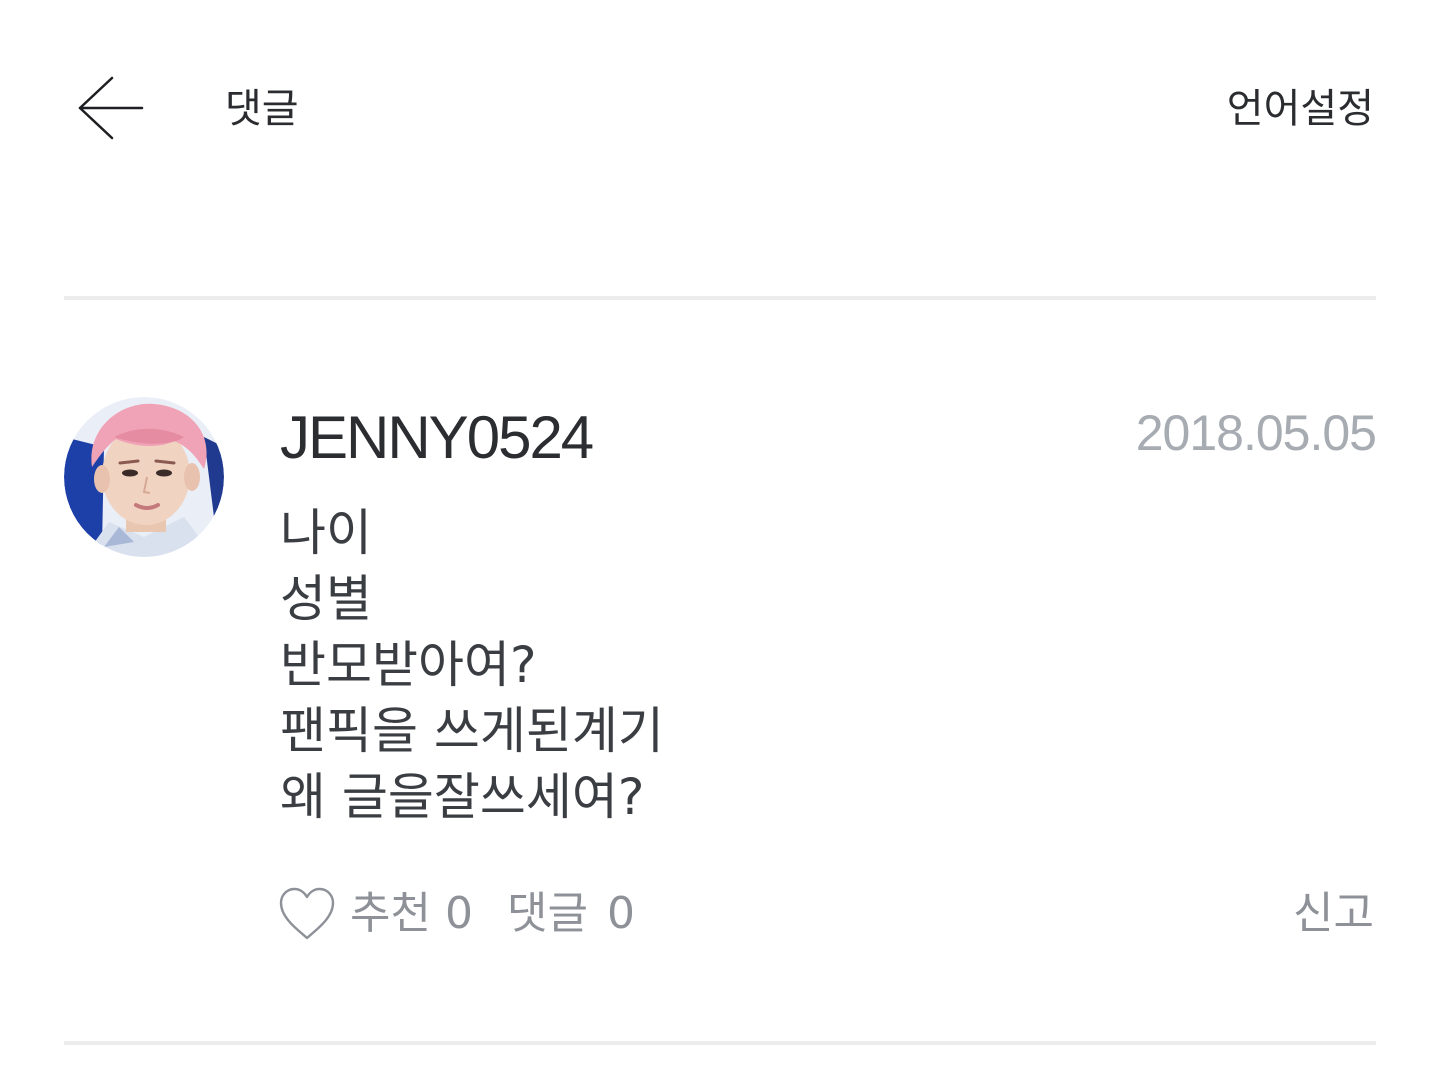 This screenshot has height=1080, width=1440. I want to click on comment-date: 2018.05.05, so click(1256, 433).